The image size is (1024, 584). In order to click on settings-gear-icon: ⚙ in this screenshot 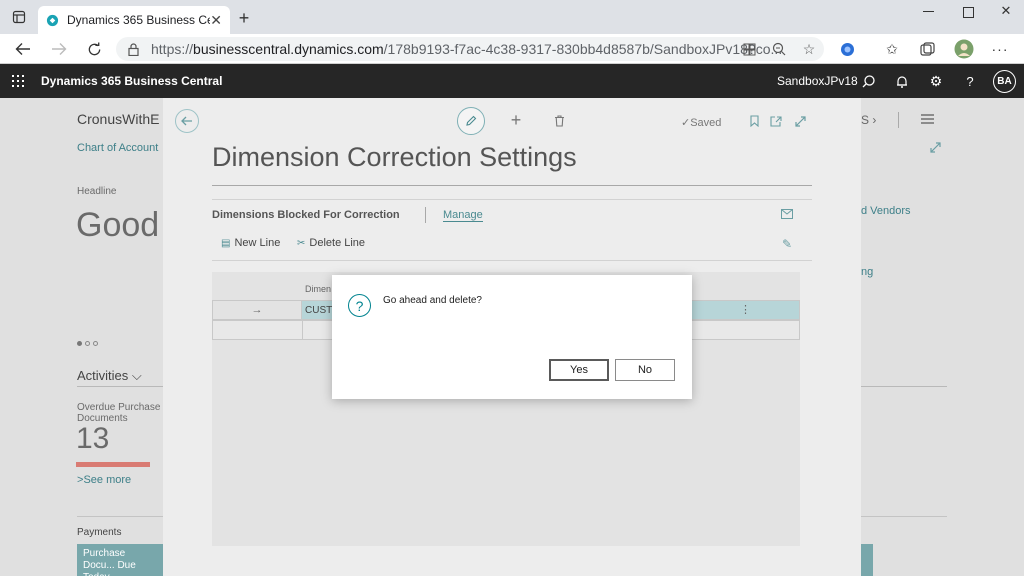, I will do `click(936, 81)`.